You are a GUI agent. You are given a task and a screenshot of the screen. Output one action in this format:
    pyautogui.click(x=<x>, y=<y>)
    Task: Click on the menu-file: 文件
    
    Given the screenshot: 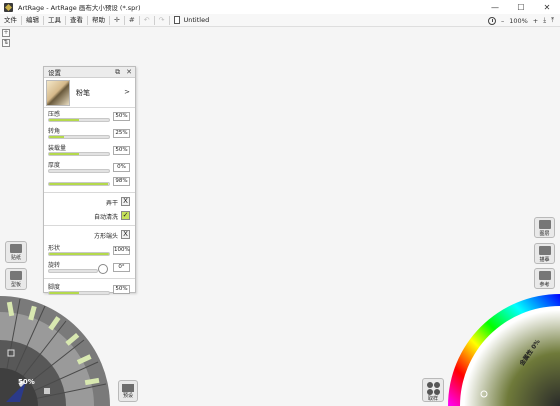 What is the action you would take?
    pyautogui.click(x=11, y=20)
    